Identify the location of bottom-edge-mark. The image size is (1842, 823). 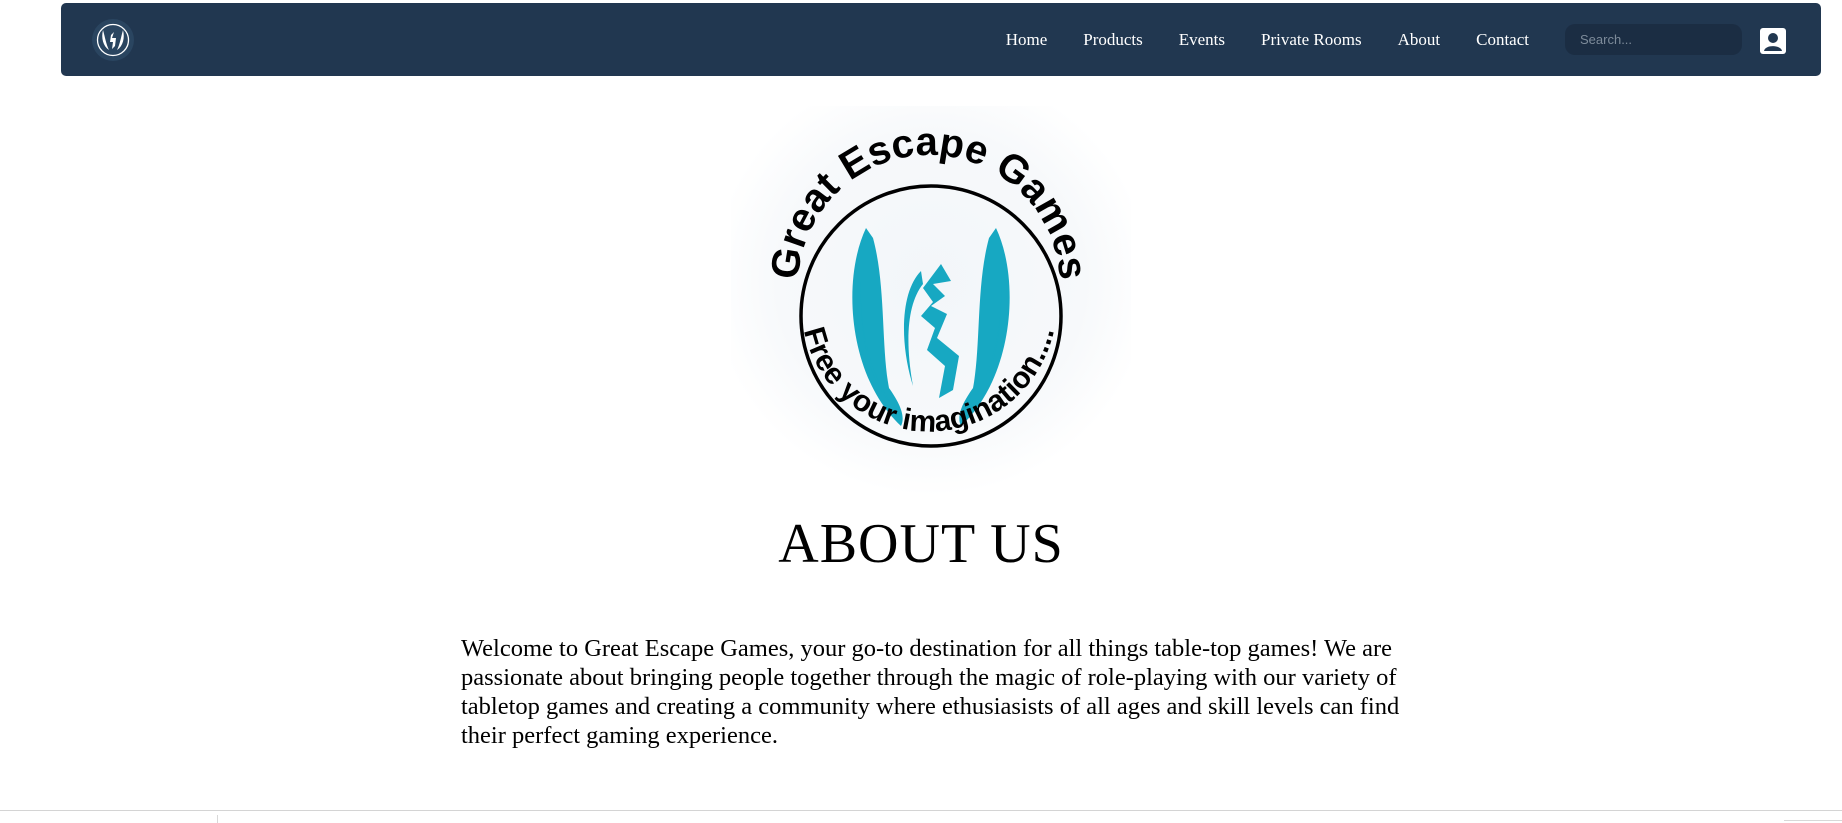
(1813, 820).